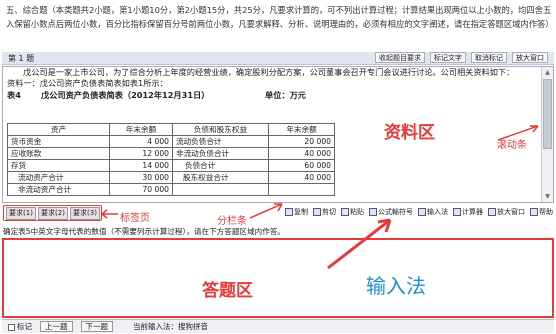  Describe the element at coordinates (301, 212) in the screenshot. I see `copy-label: 复制` at that location.